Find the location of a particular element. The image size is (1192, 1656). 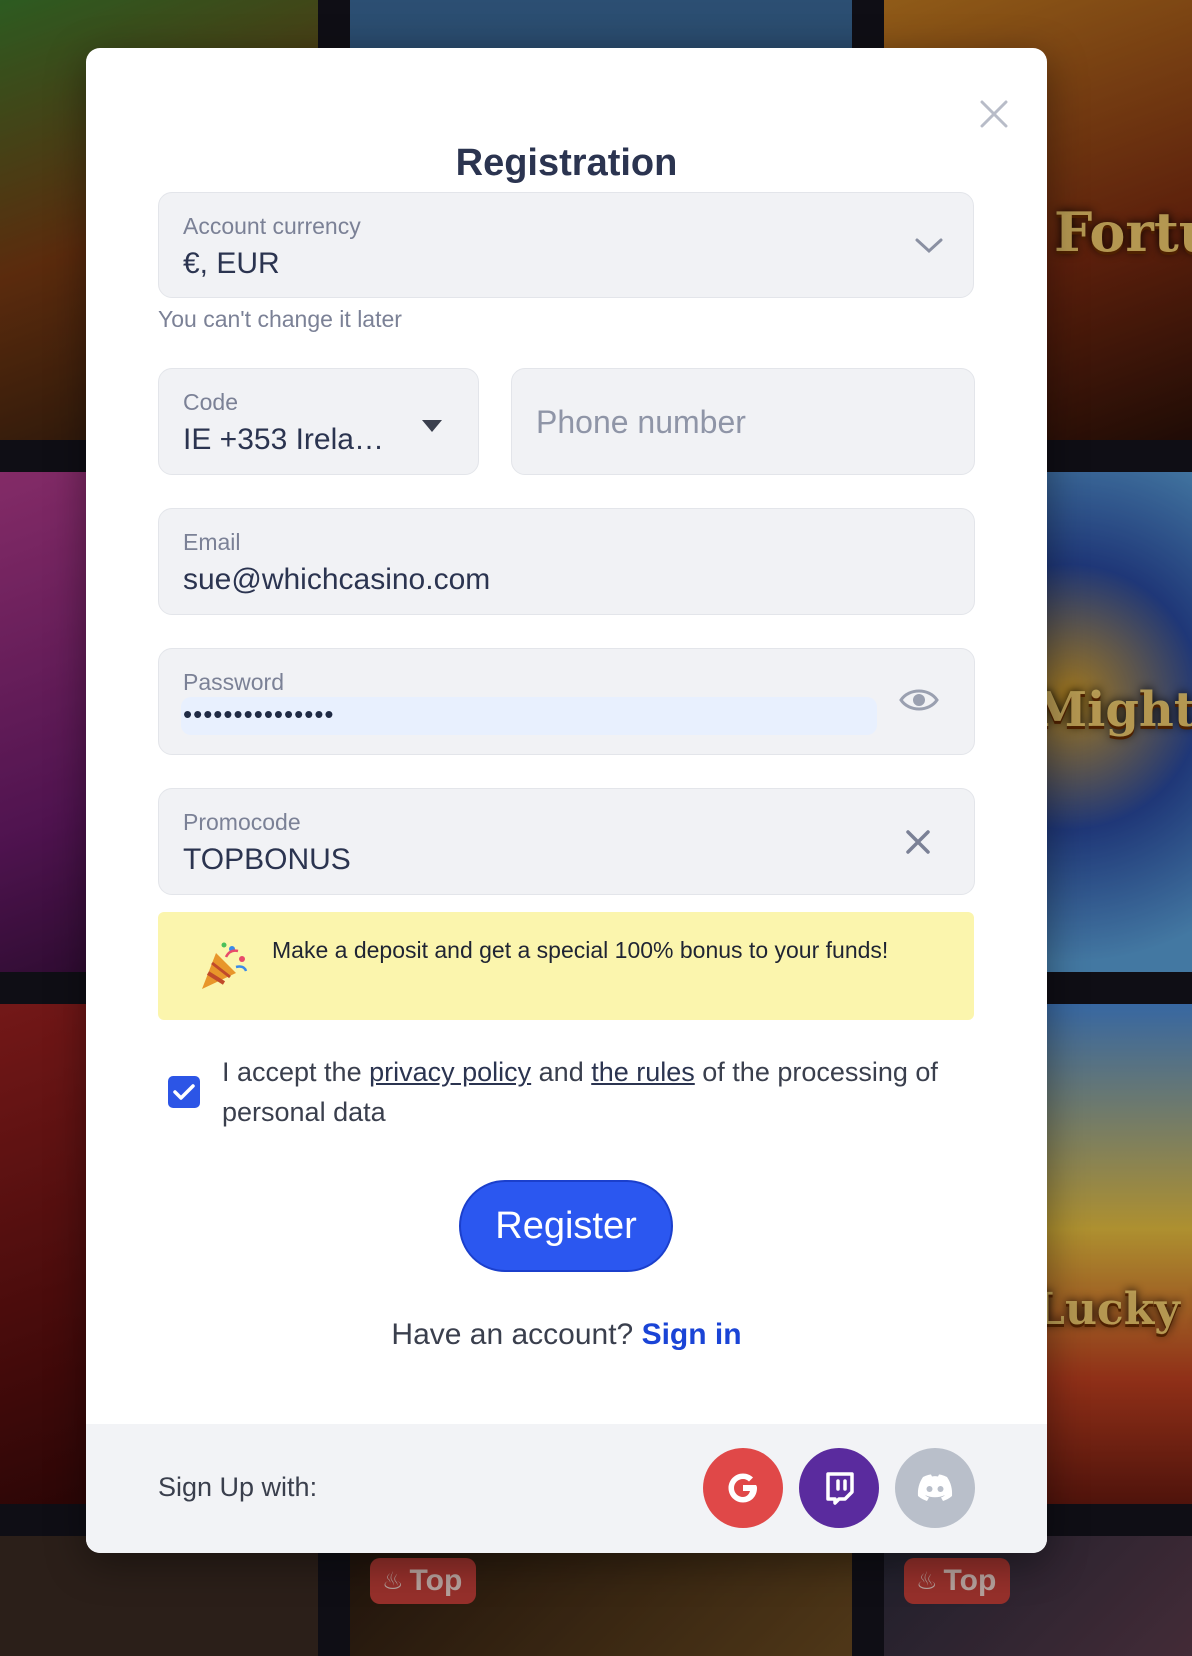

clear-promocode-button is located at coordinates (918, 842).